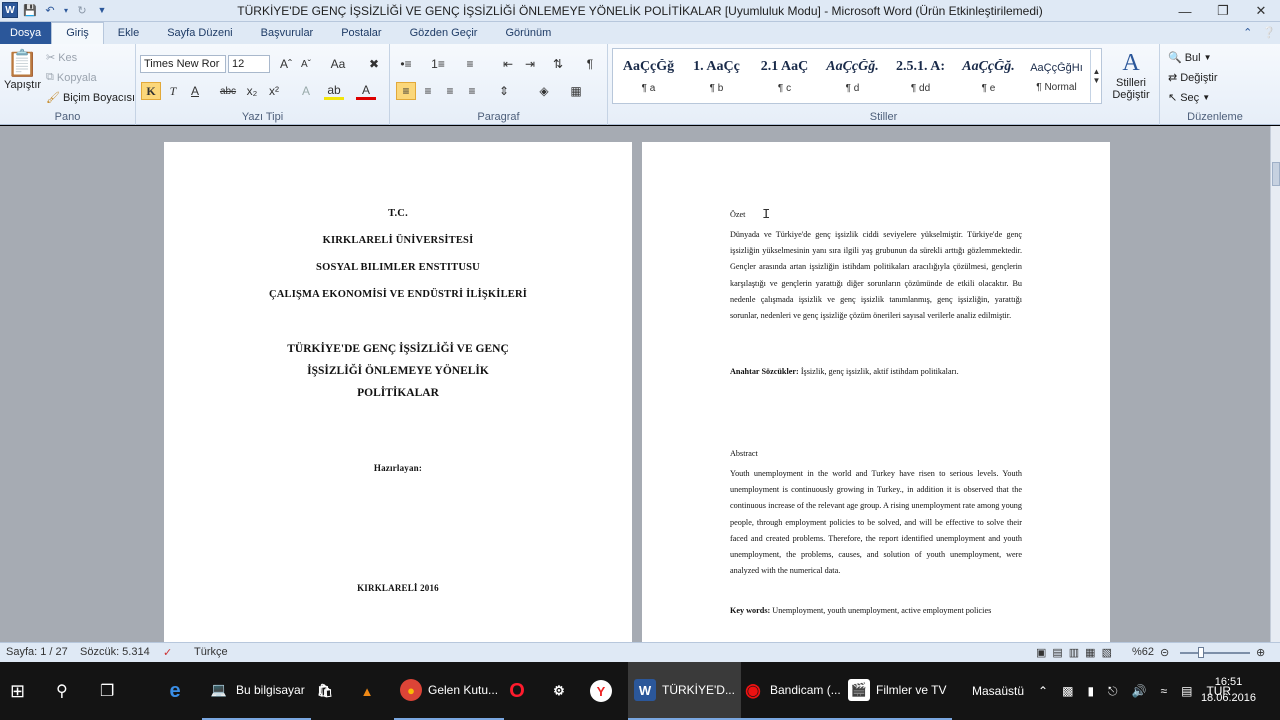 This screenshot has height=720, width=1280. What do you see at coordinates (530, 64) in the screenshot?
I see `increase-indent-icon: ⇥` at bounding box center [530, 64].